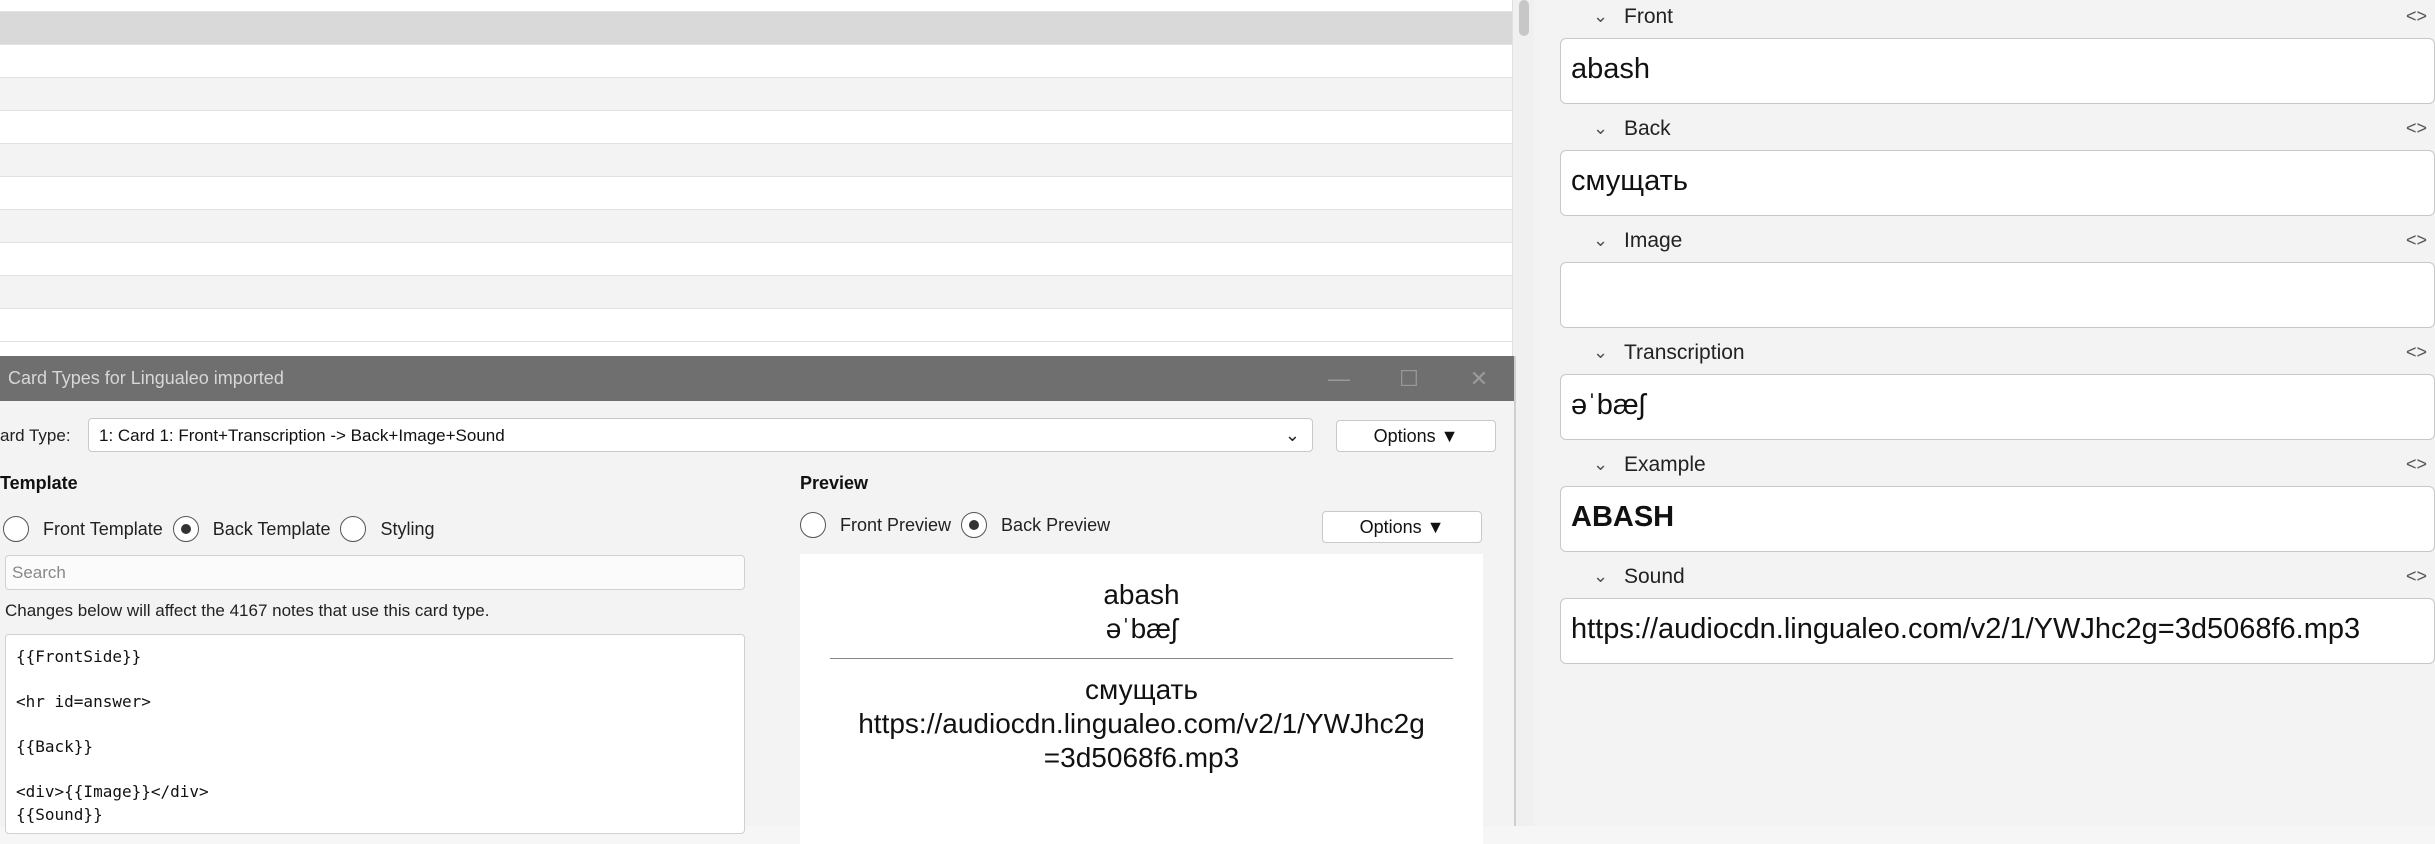 The width and height of the screenshot is (2435, 844). I want to click on field-label: Image, so click(1653, 240).